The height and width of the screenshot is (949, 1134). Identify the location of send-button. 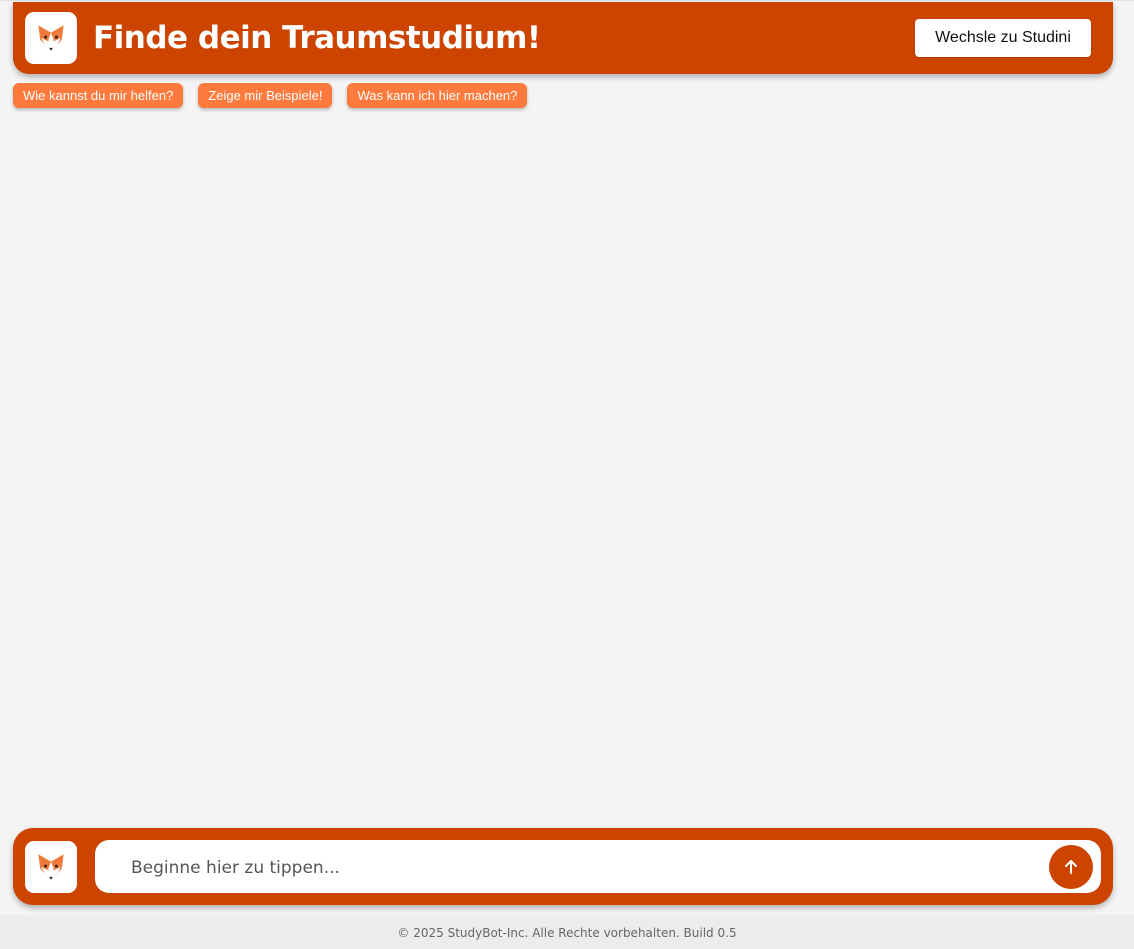
(1071, 867).